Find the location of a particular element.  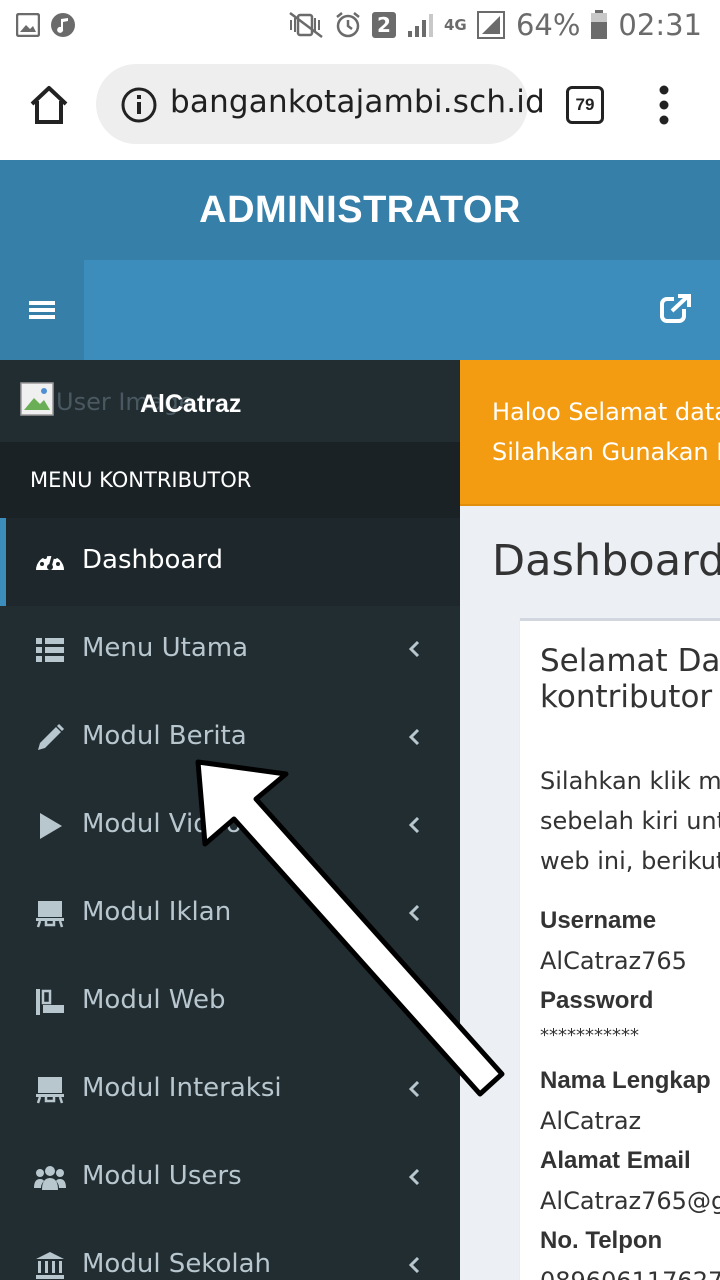

url-text: bangankotajambi.sch.id is located at coordinates (357, 102).